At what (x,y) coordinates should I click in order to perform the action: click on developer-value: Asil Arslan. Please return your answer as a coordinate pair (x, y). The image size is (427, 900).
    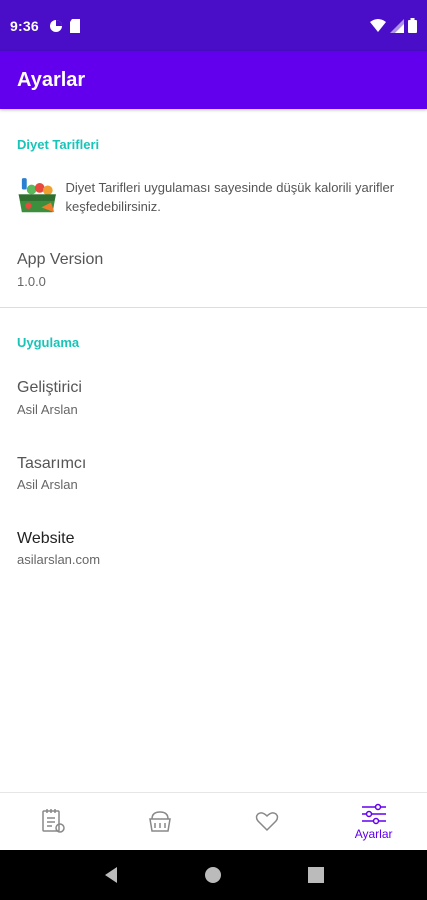
    Looking at the image, I should click on (47, 409).